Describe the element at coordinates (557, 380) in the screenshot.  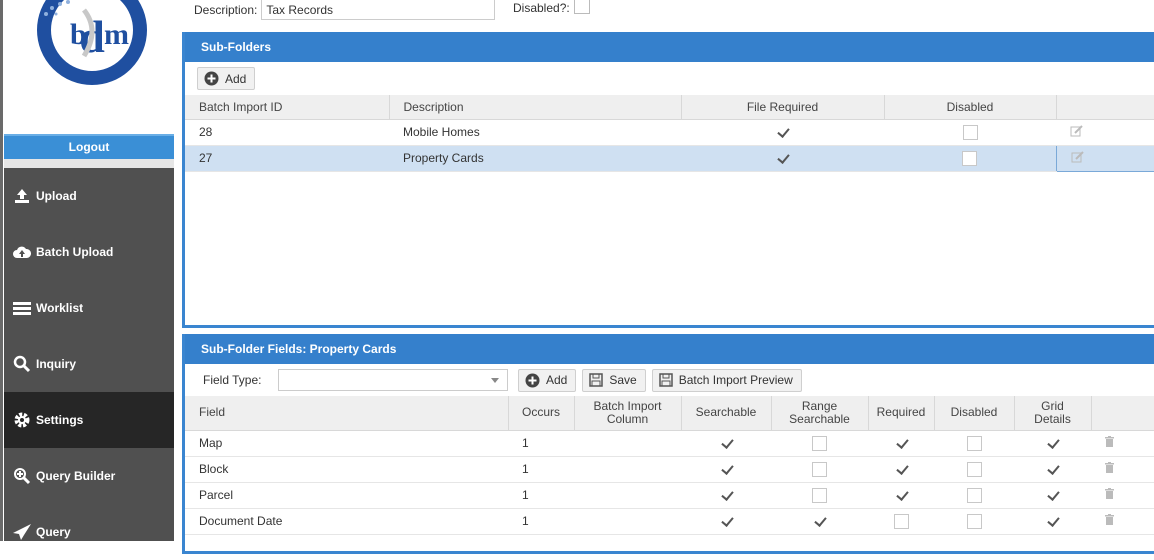
I see `add-label: Add` at that location.